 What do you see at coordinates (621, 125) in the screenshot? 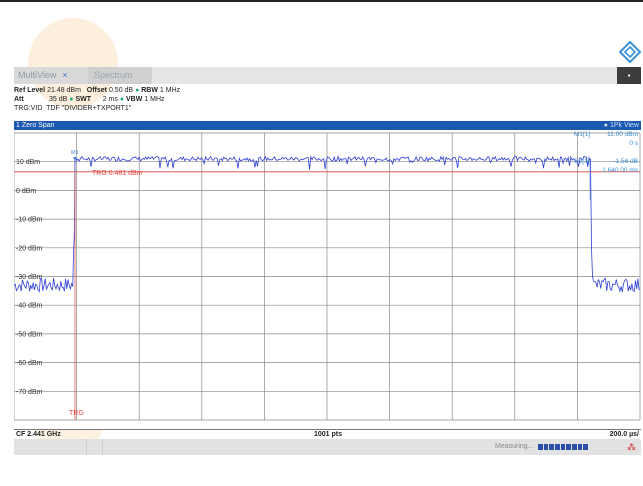
I see `trace-label: ● 1Pk View` at bounding box center [621, 125].